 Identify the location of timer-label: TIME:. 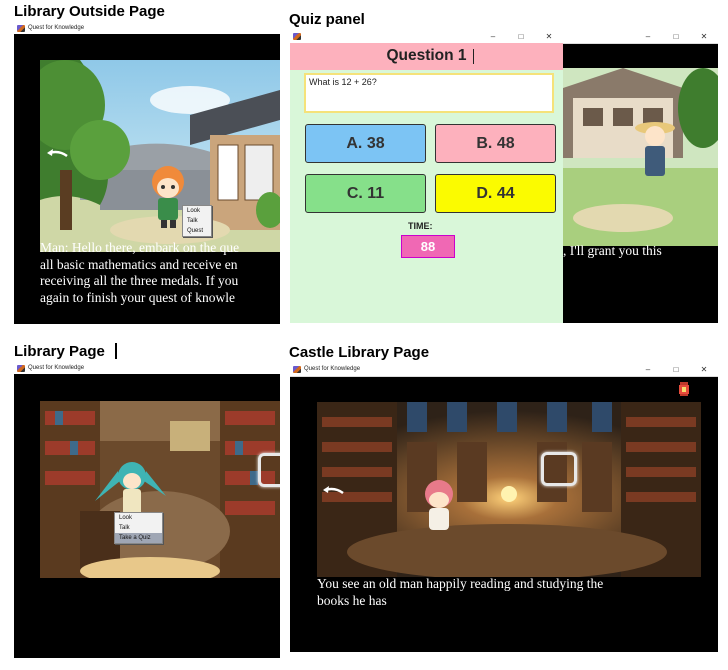
(420, 226).